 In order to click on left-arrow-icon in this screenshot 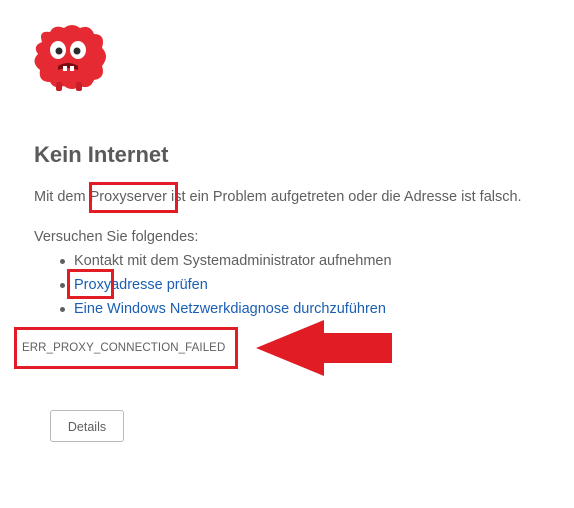, I will do `click(324, 348)`.